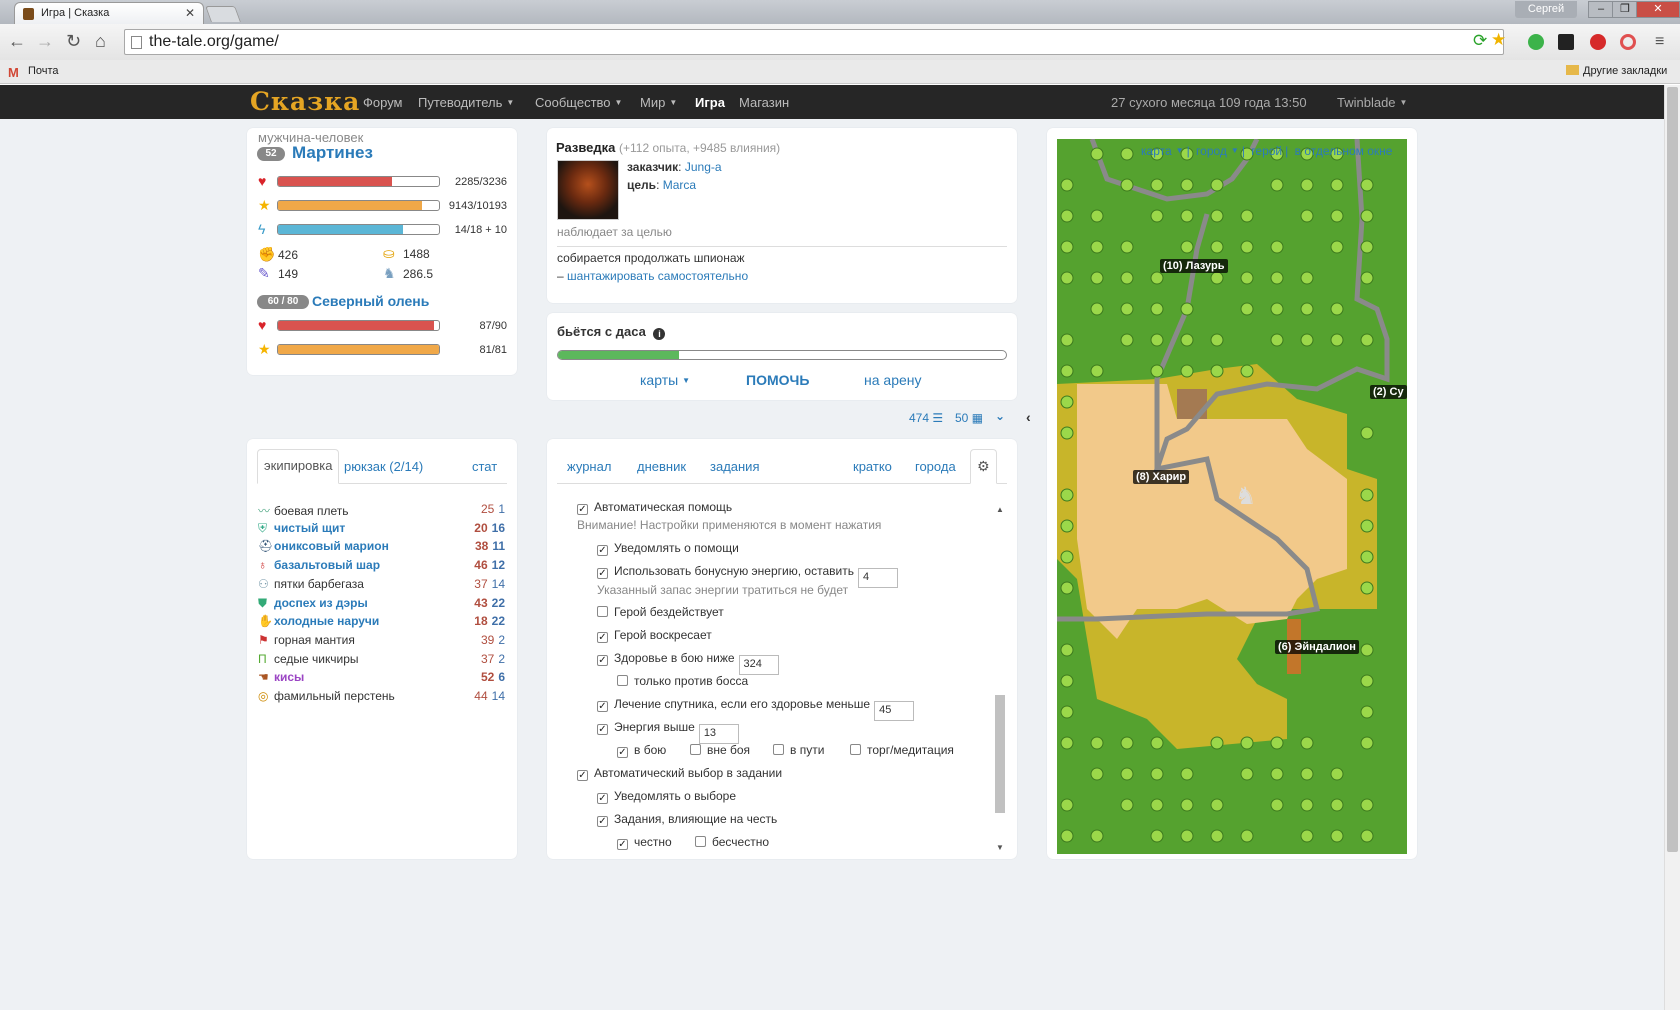  I want to click on menu-icon: ≡, so click(1659, 42).